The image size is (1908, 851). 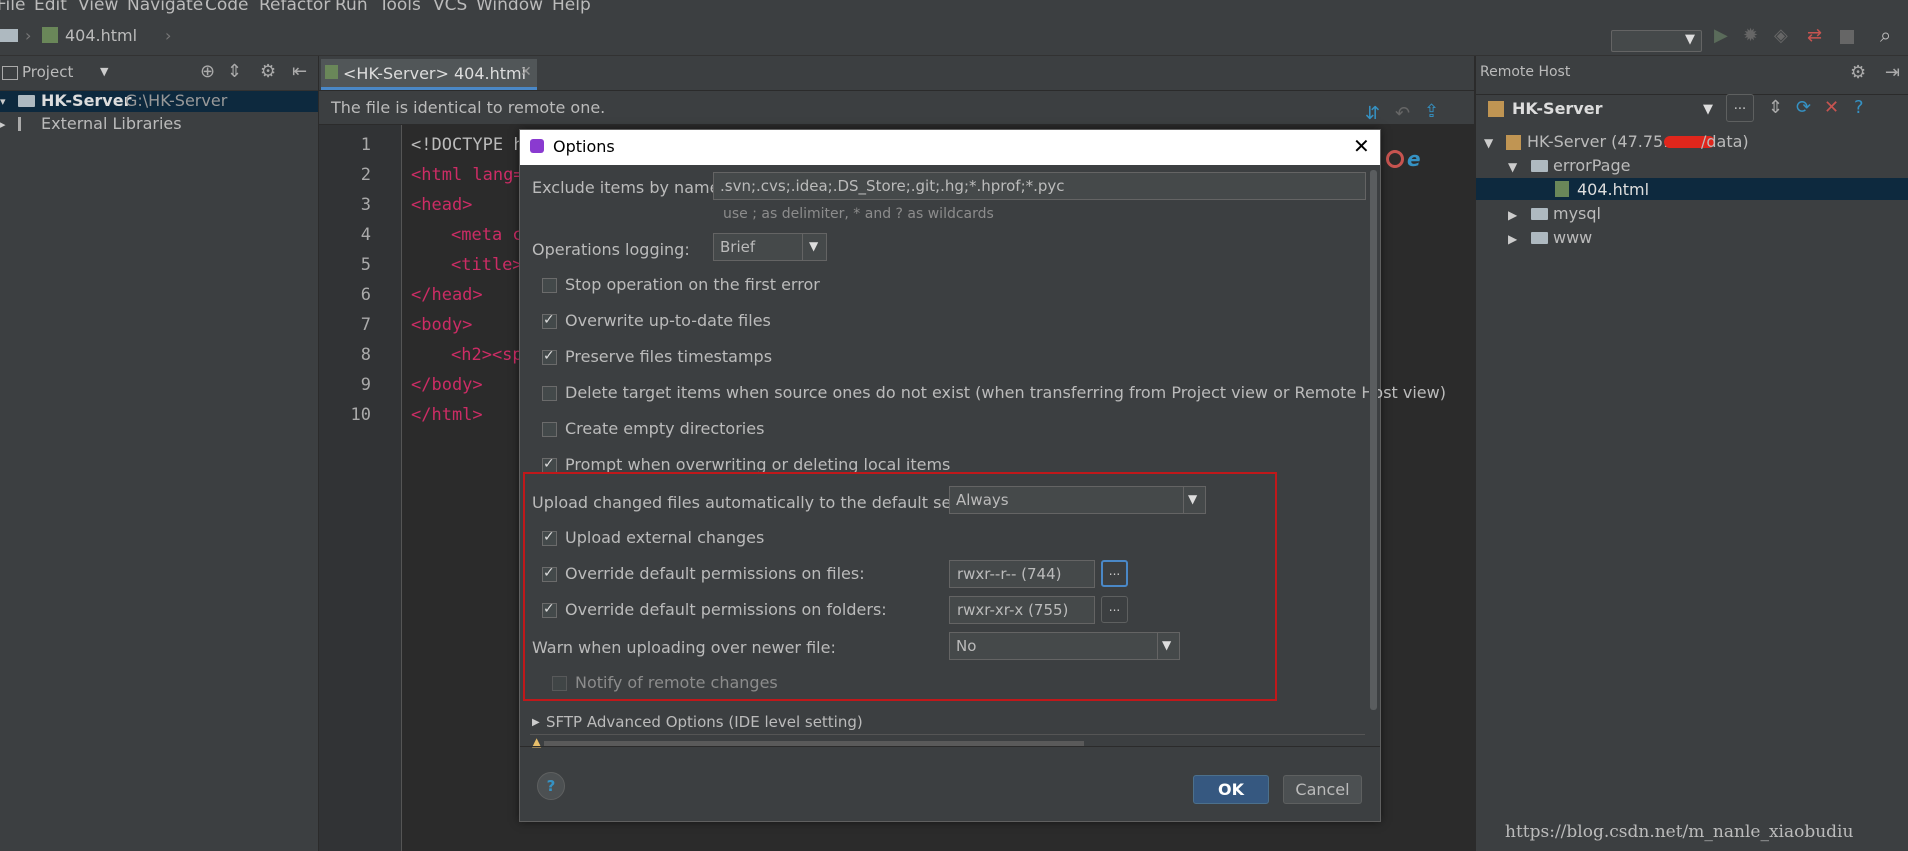 What do you see at coordinates (111, 123) in the screenshot?
I see `external-libraries-item: External Libraries` at bounding box center [111, 123].